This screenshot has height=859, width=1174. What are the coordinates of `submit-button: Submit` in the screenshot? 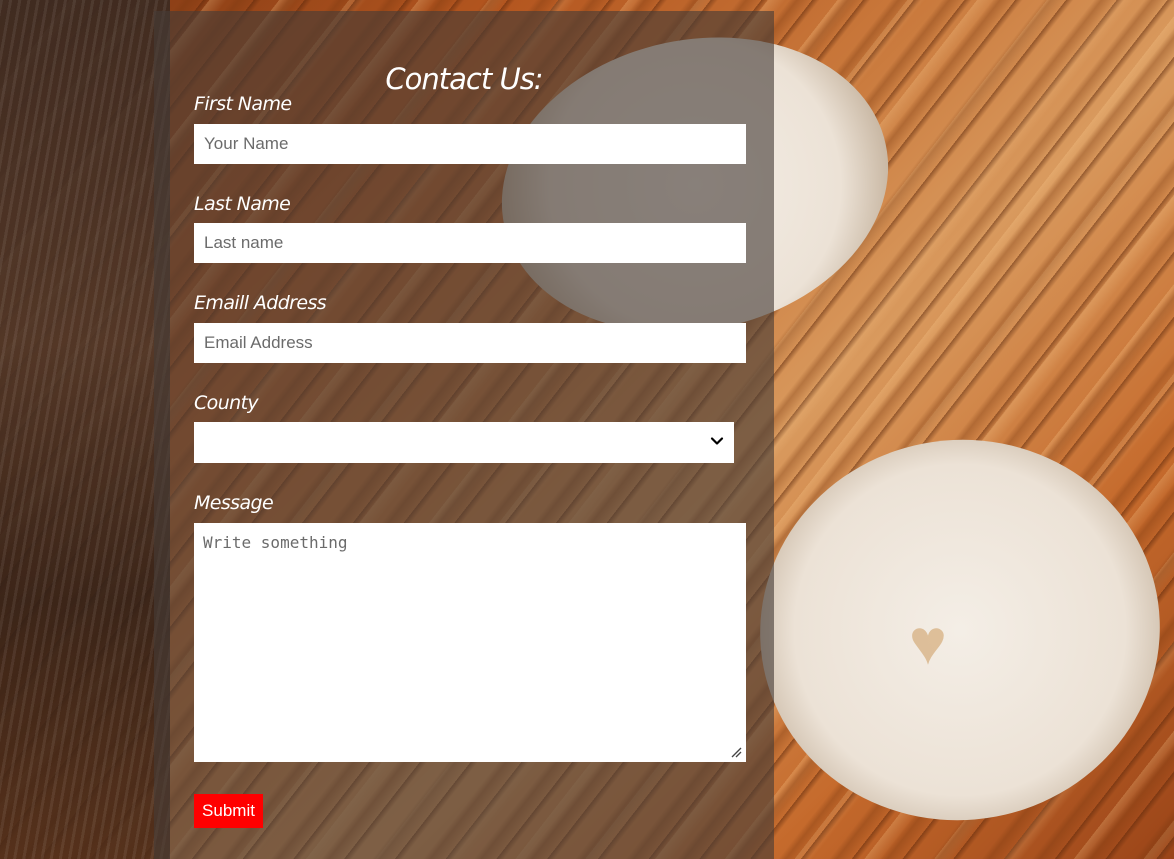 It's located at (228, 811).